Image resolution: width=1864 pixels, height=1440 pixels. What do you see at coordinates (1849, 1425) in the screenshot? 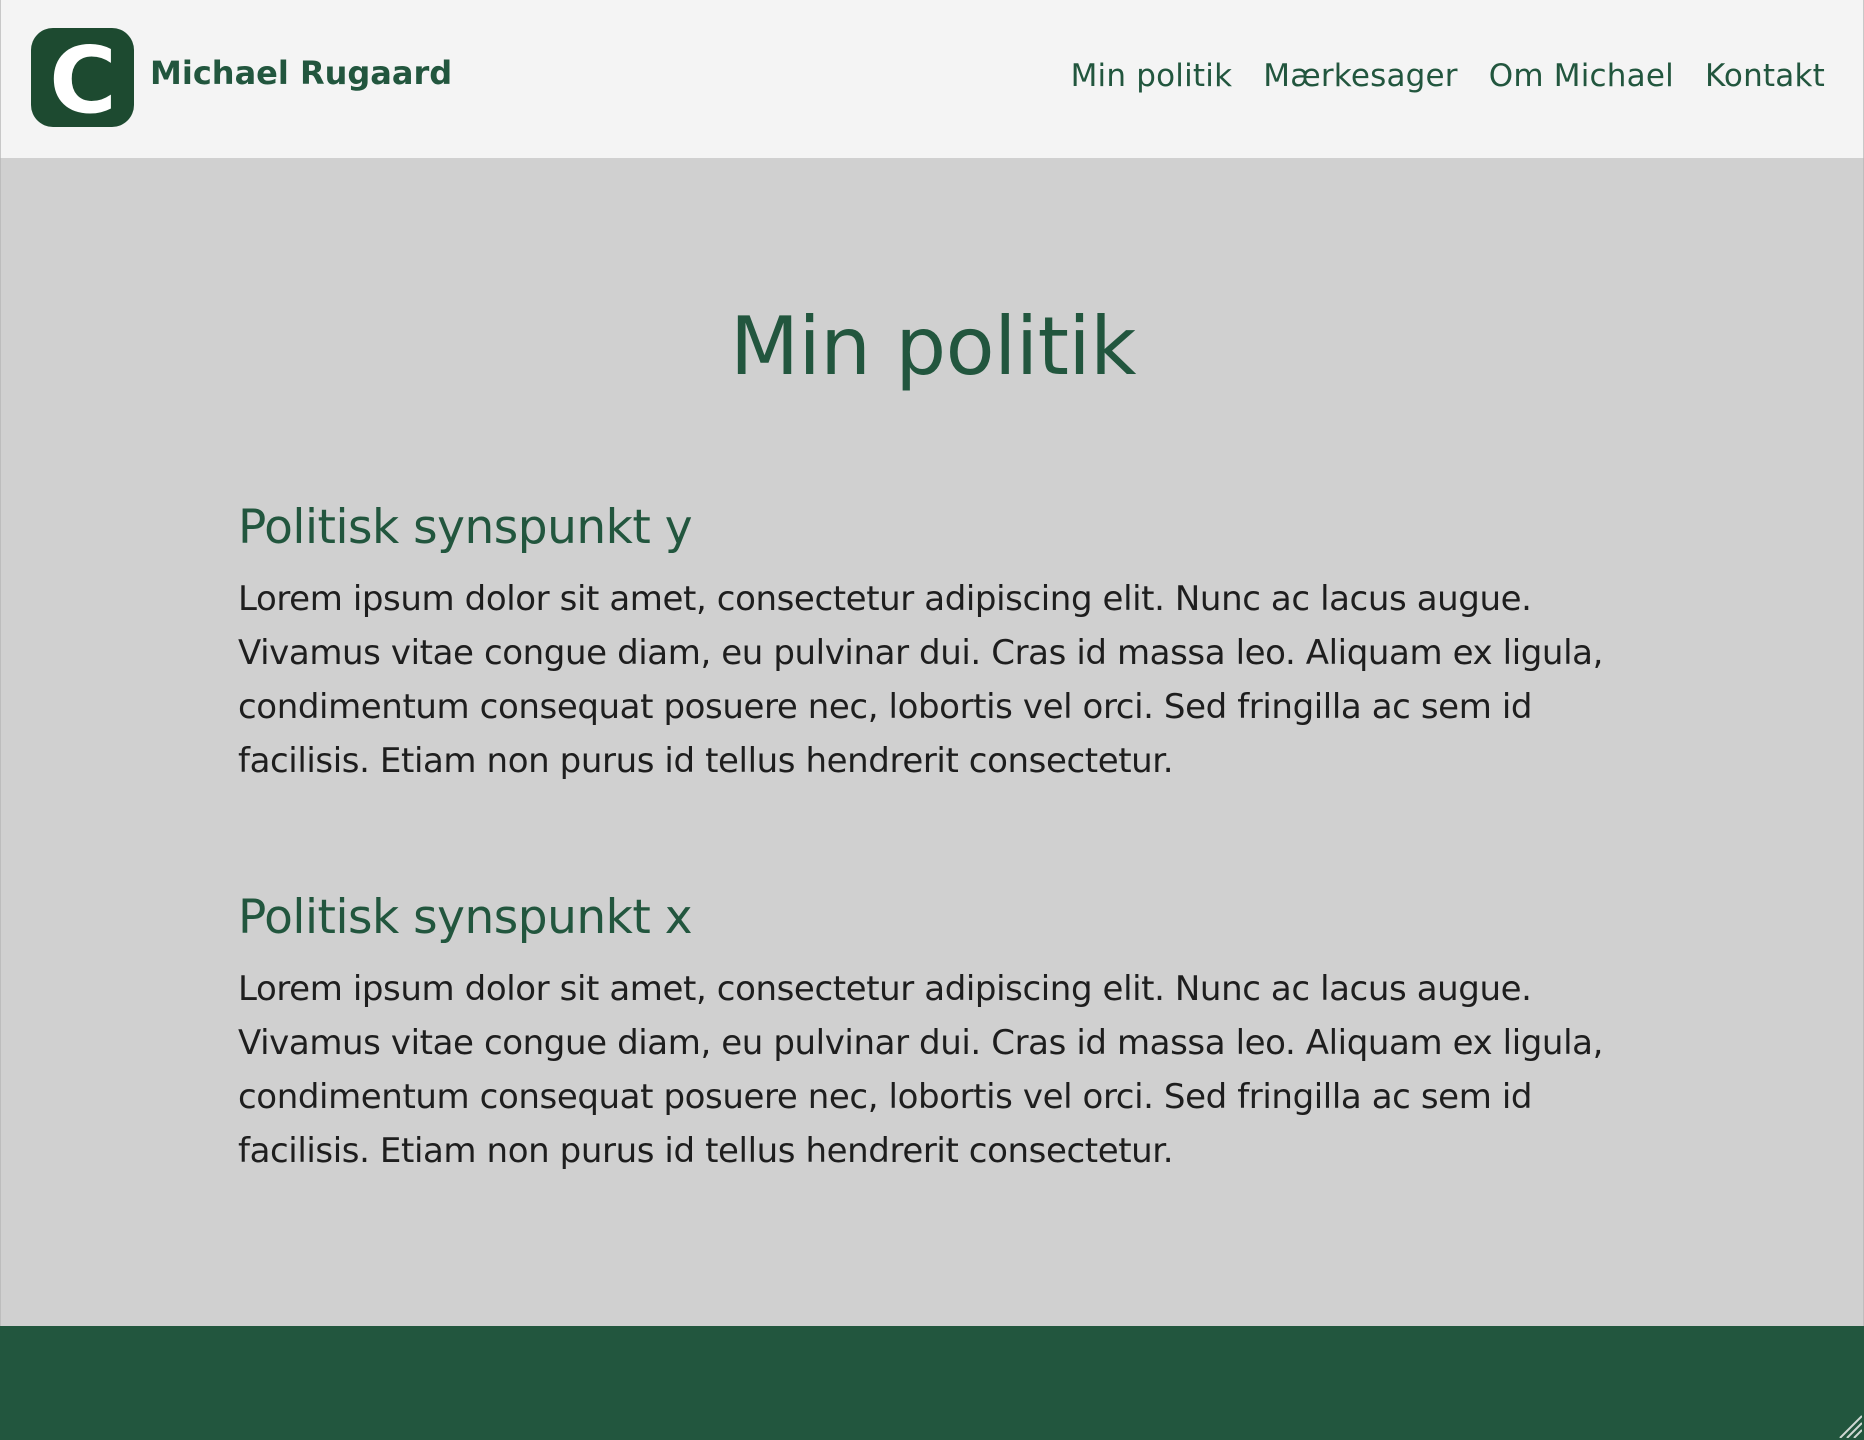
I see `resize-grip-icon` at bounding box center [1849, 1425].